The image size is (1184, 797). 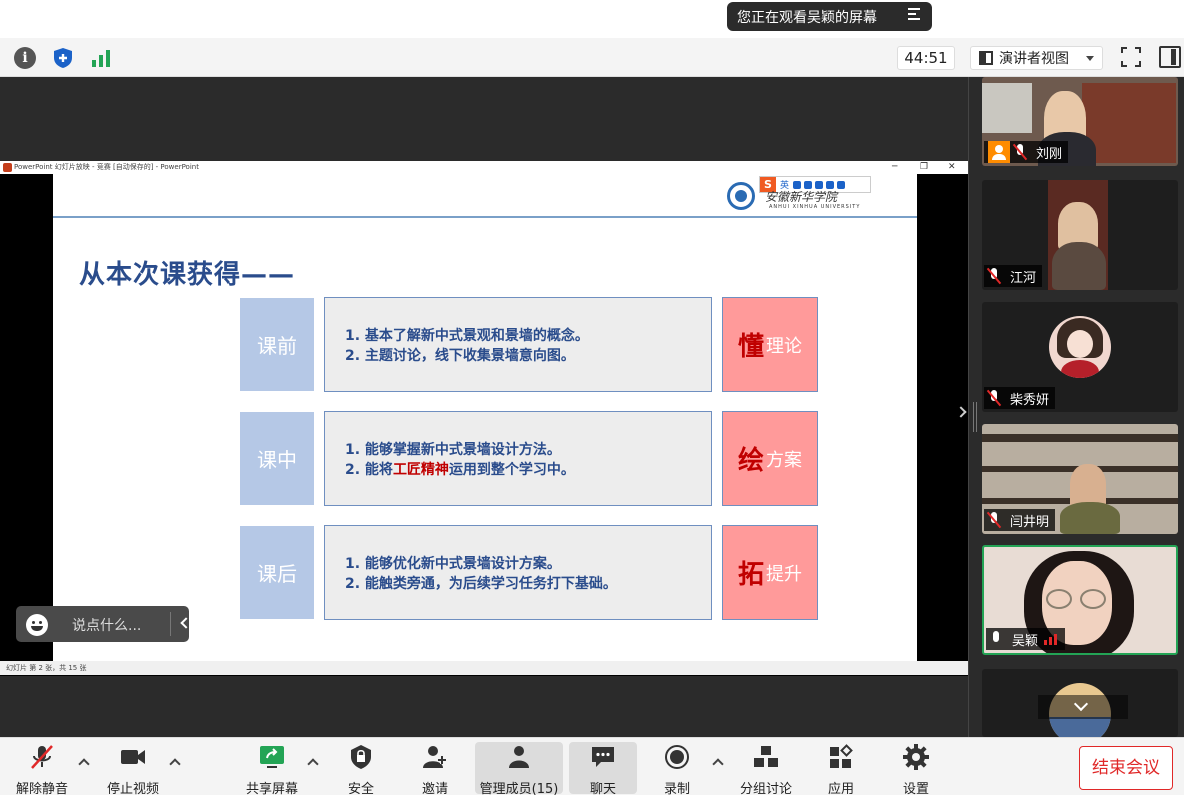 I want to click on highlight-text: 工匠精神, so click(x=420, y=470).